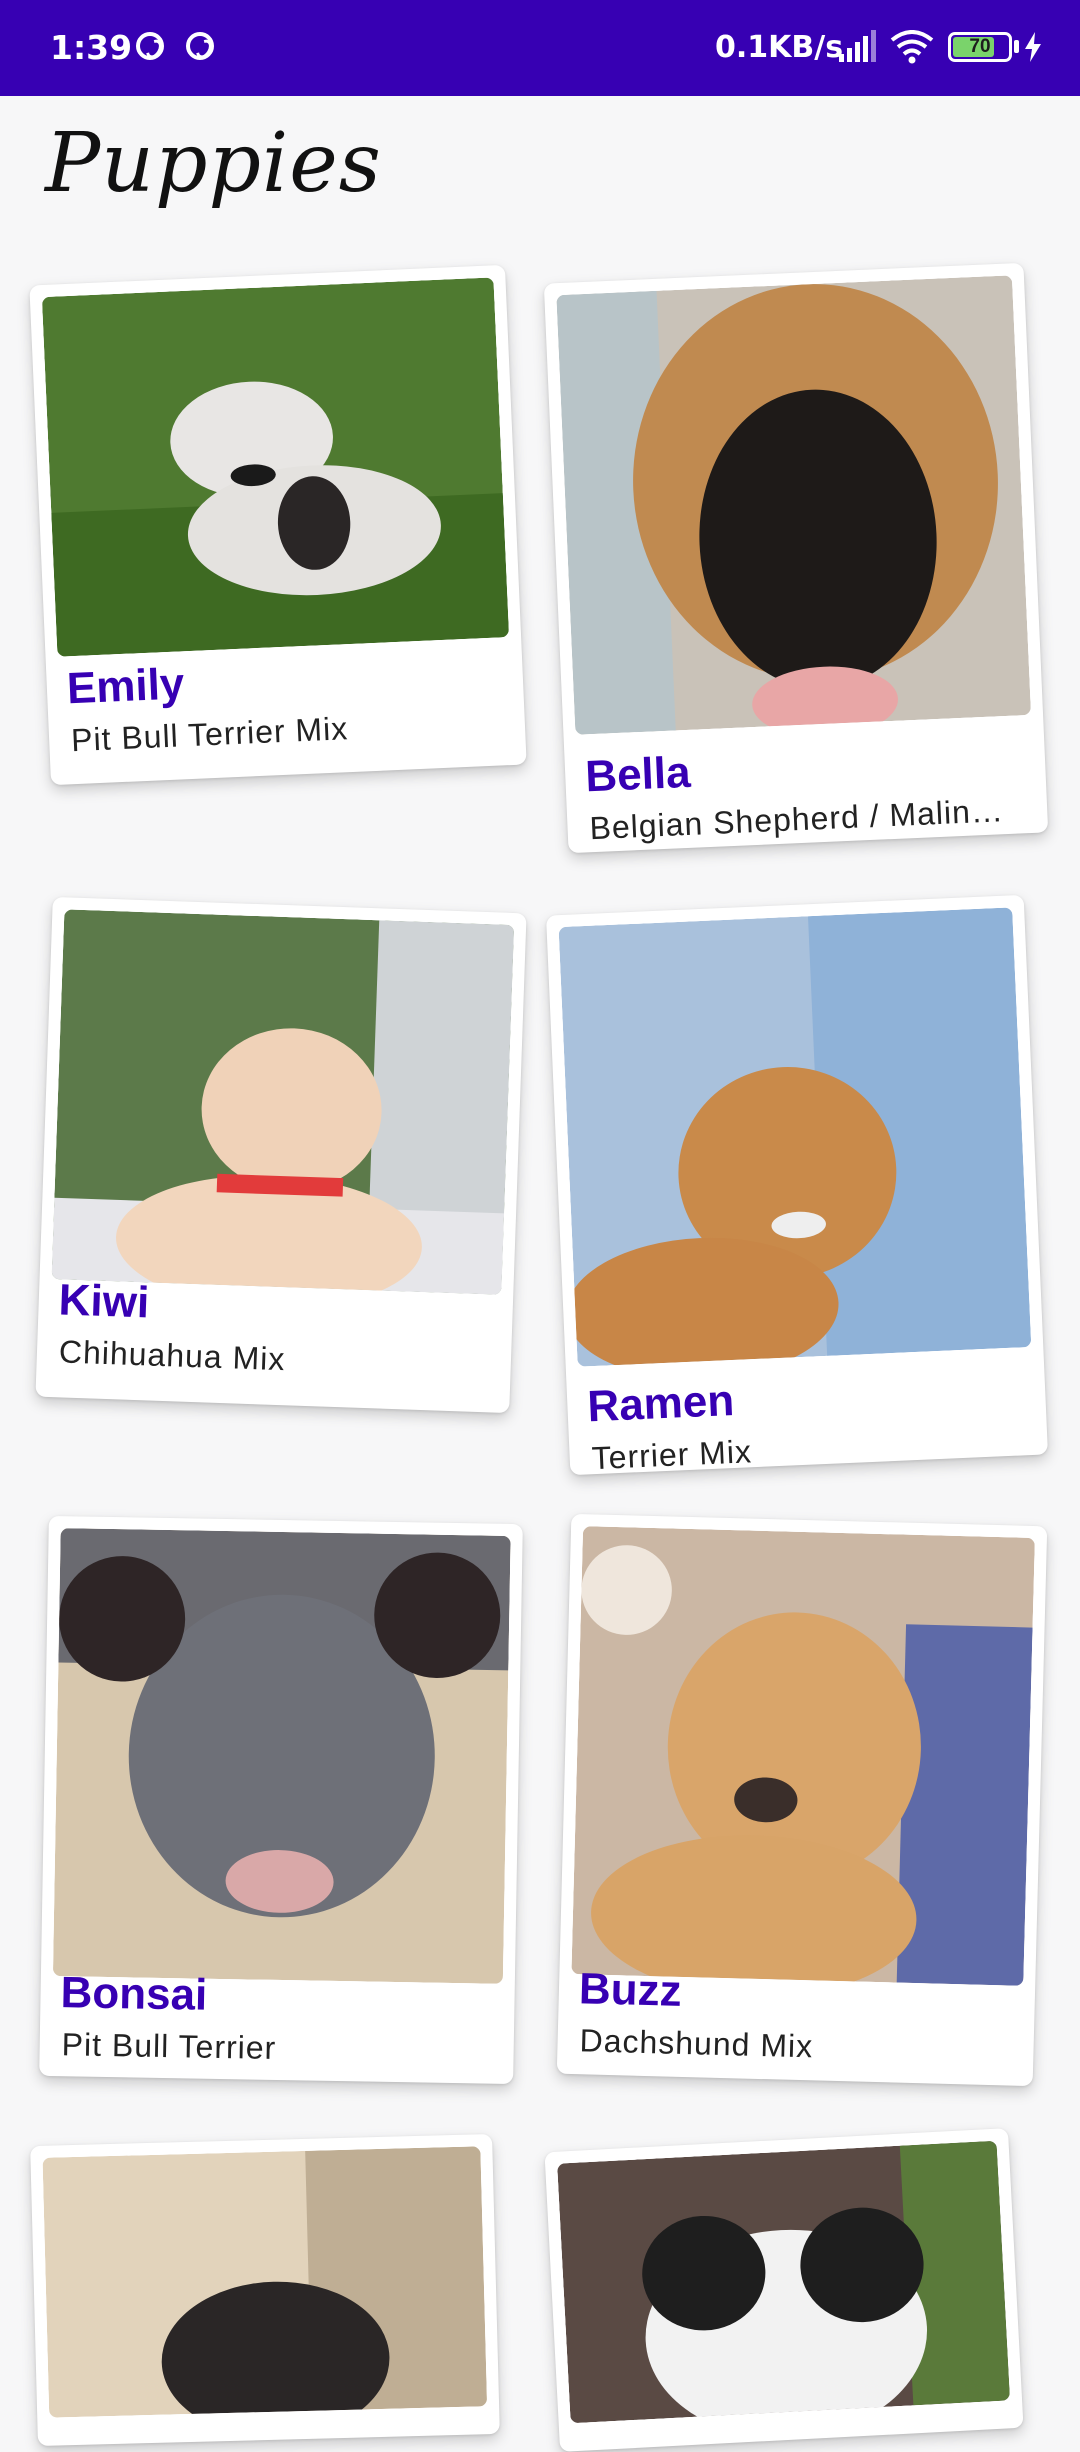  What do you see at coordinates (671, 1455) in the screenshot?
I see `puppy-breed: Terrier Mix` at bounding box center [671, 1455].